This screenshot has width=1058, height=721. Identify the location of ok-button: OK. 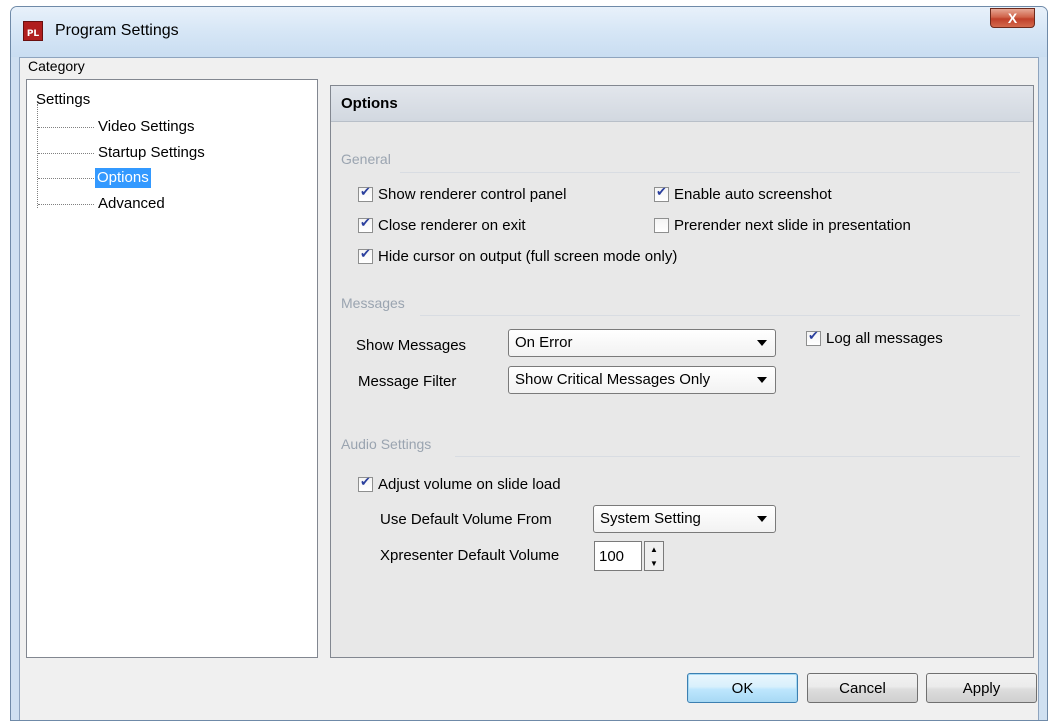
(742, 688).